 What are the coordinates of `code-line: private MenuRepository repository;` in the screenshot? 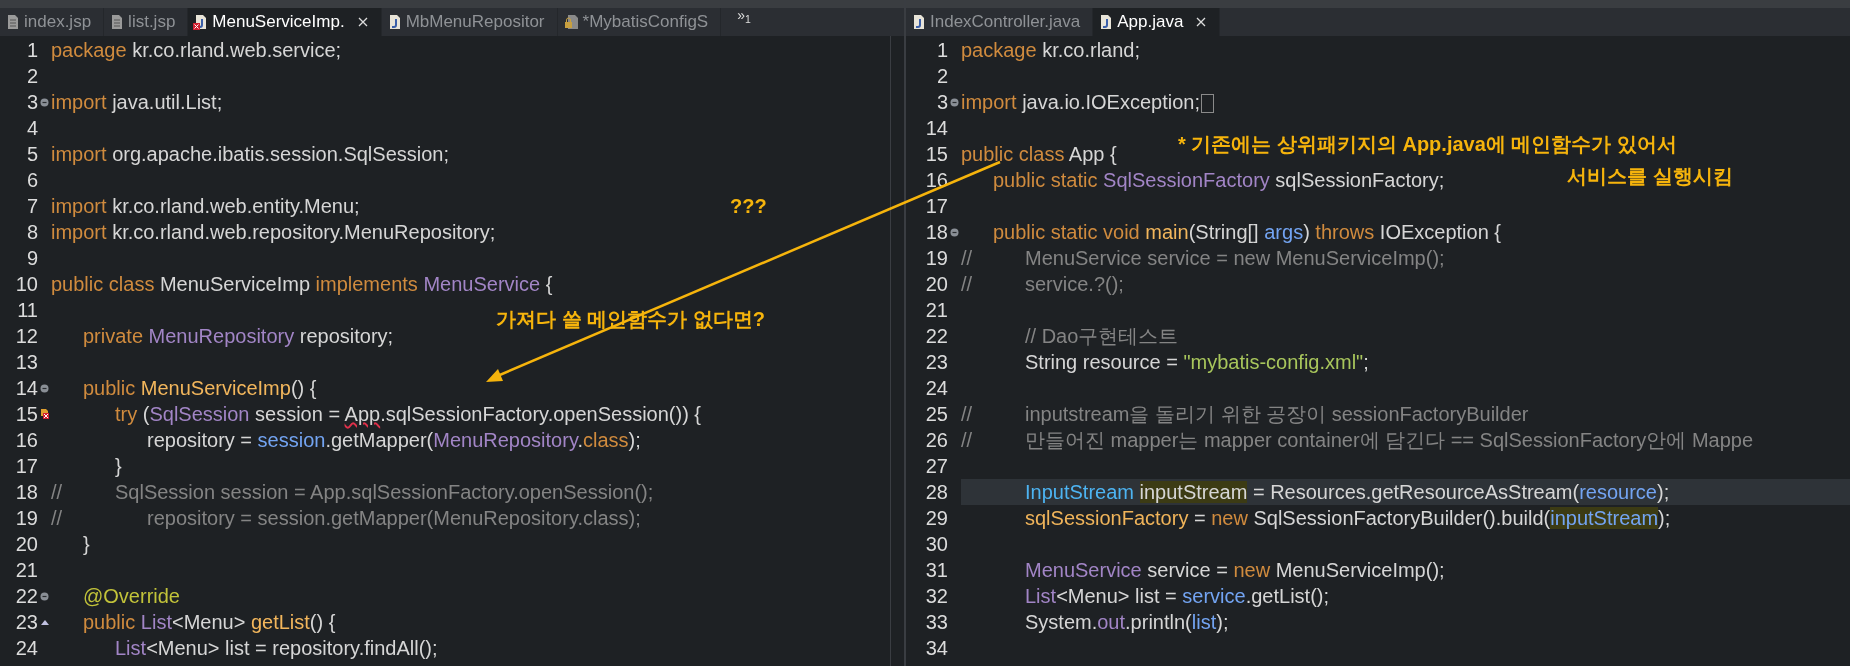 It's located at (238, 336).